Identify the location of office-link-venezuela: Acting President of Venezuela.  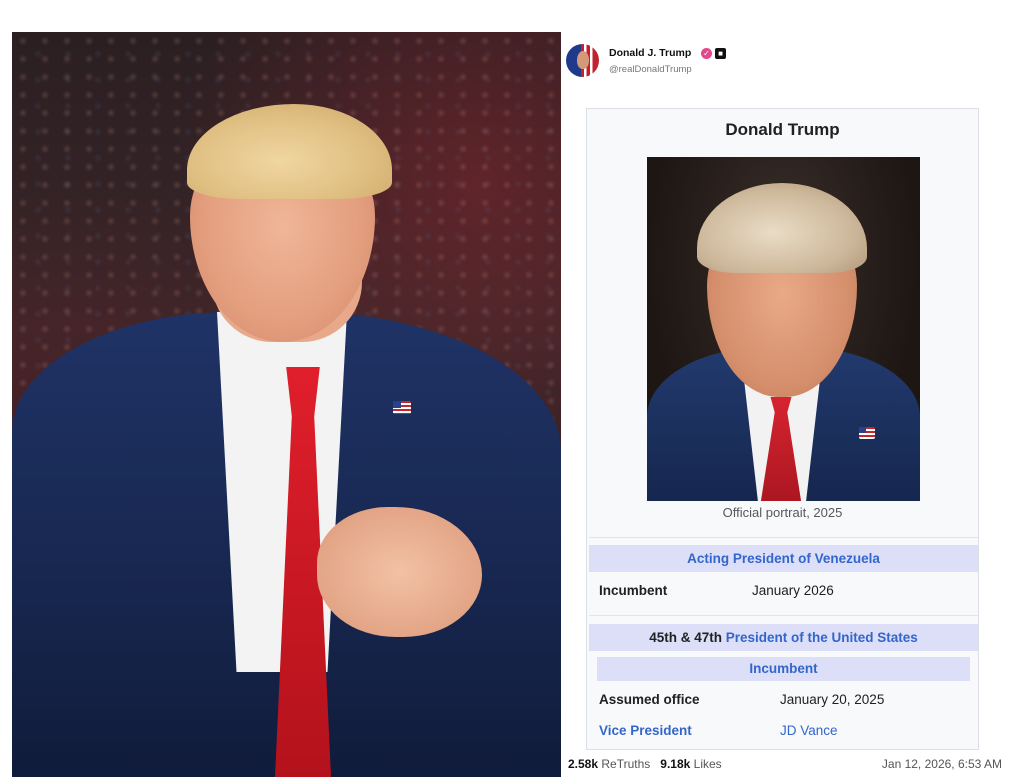
(783, 558).